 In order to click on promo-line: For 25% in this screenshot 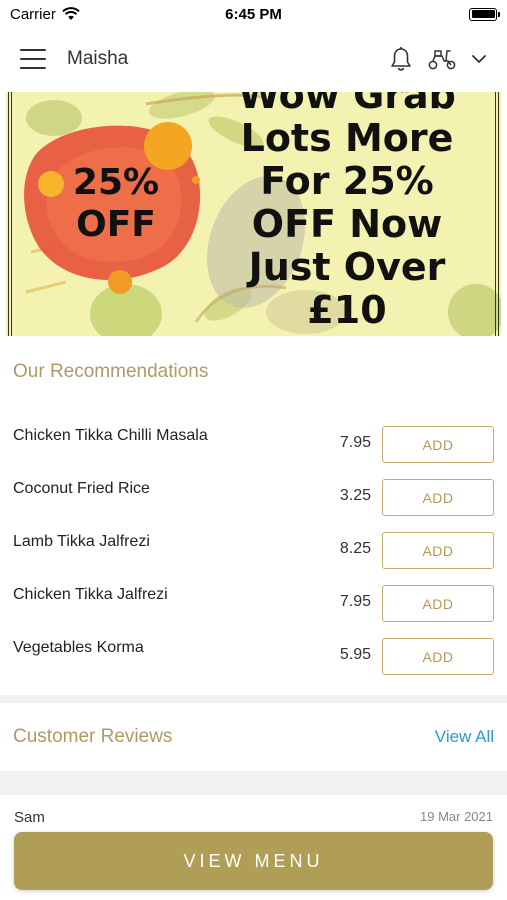, I will do `click(347, 181)`.